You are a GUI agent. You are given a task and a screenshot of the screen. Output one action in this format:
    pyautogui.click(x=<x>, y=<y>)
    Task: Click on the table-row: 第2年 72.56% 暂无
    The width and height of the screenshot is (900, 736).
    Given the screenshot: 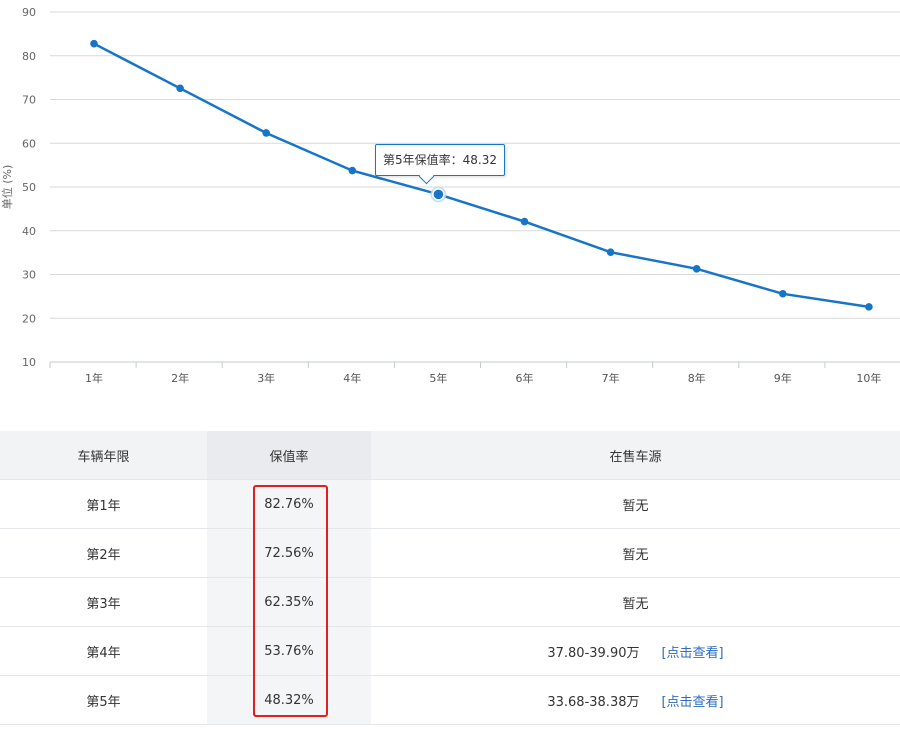 What is the action you would take?
    pyautogui.click(x=450, y=553)
    